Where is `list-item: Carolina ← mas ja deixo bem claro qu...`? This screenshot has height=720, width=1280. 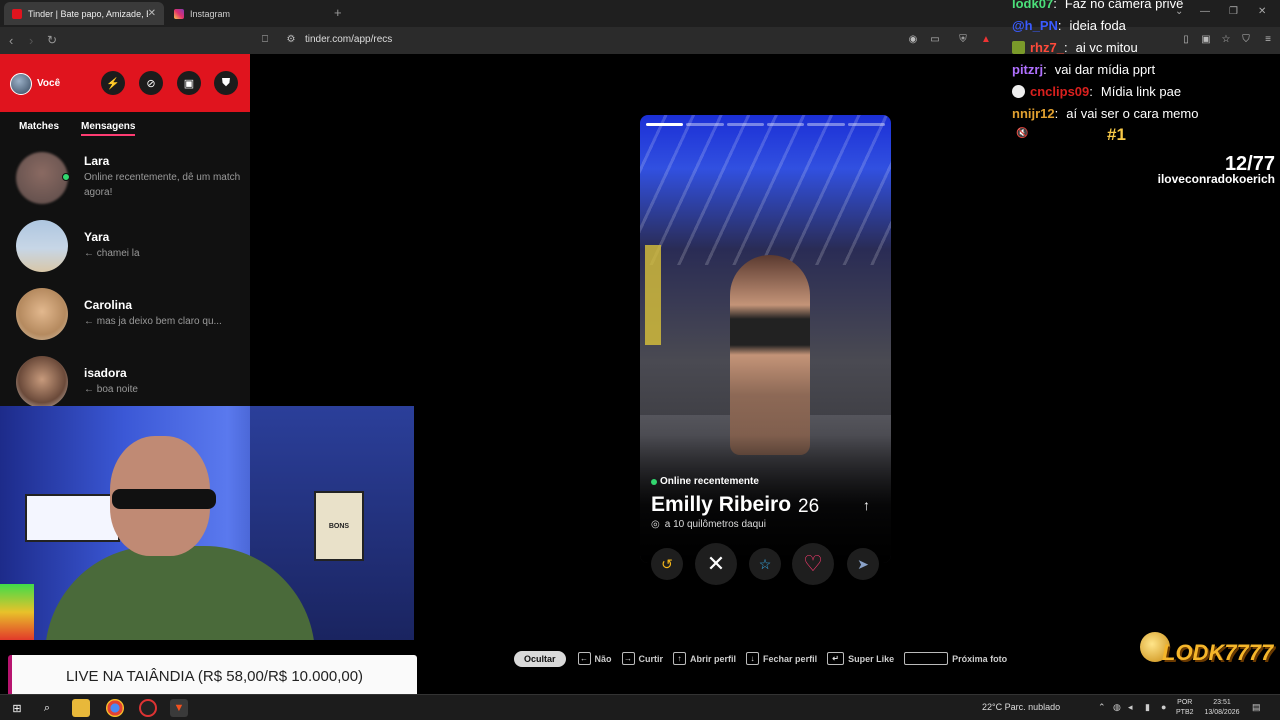 list-item: Carolina ← mas ja deixo bem claro qu... is located at coordinates (125, 320).